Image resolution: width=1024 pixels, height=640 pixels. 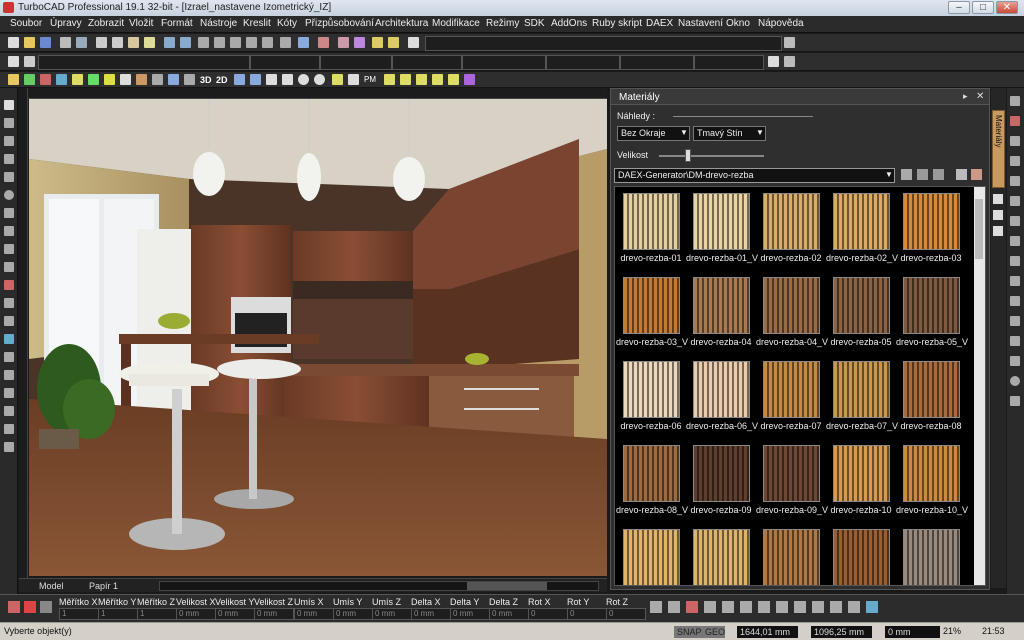 I want to click on curve-icon, so click(x=9, y=231).